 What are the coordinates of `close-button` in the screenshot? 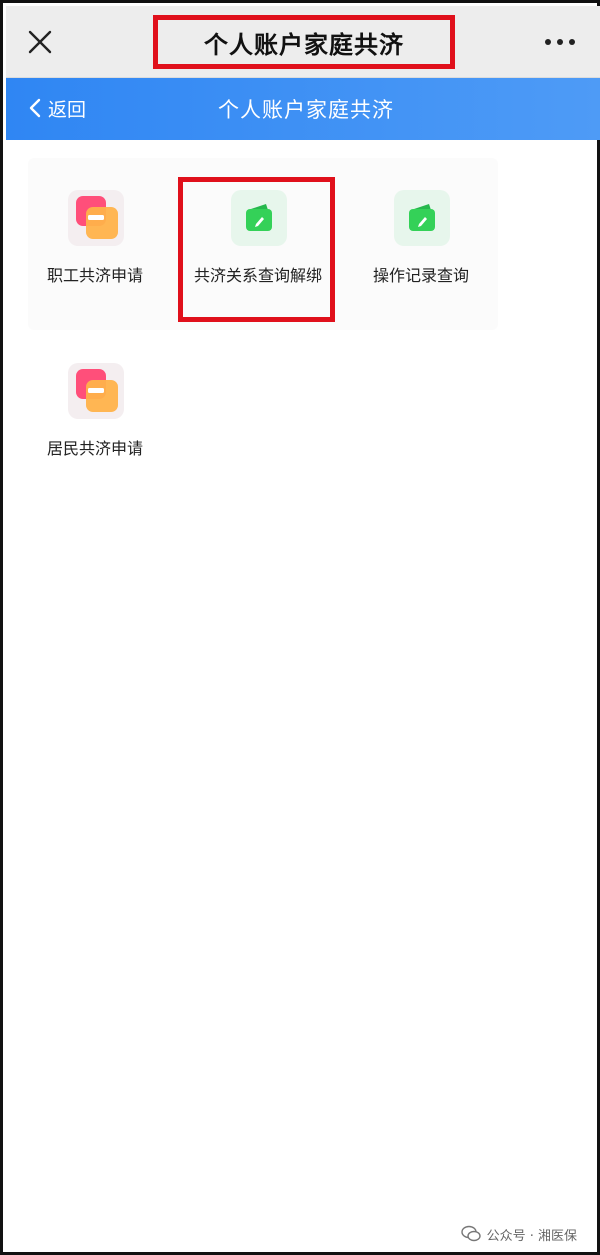 It's located at (40, 42).